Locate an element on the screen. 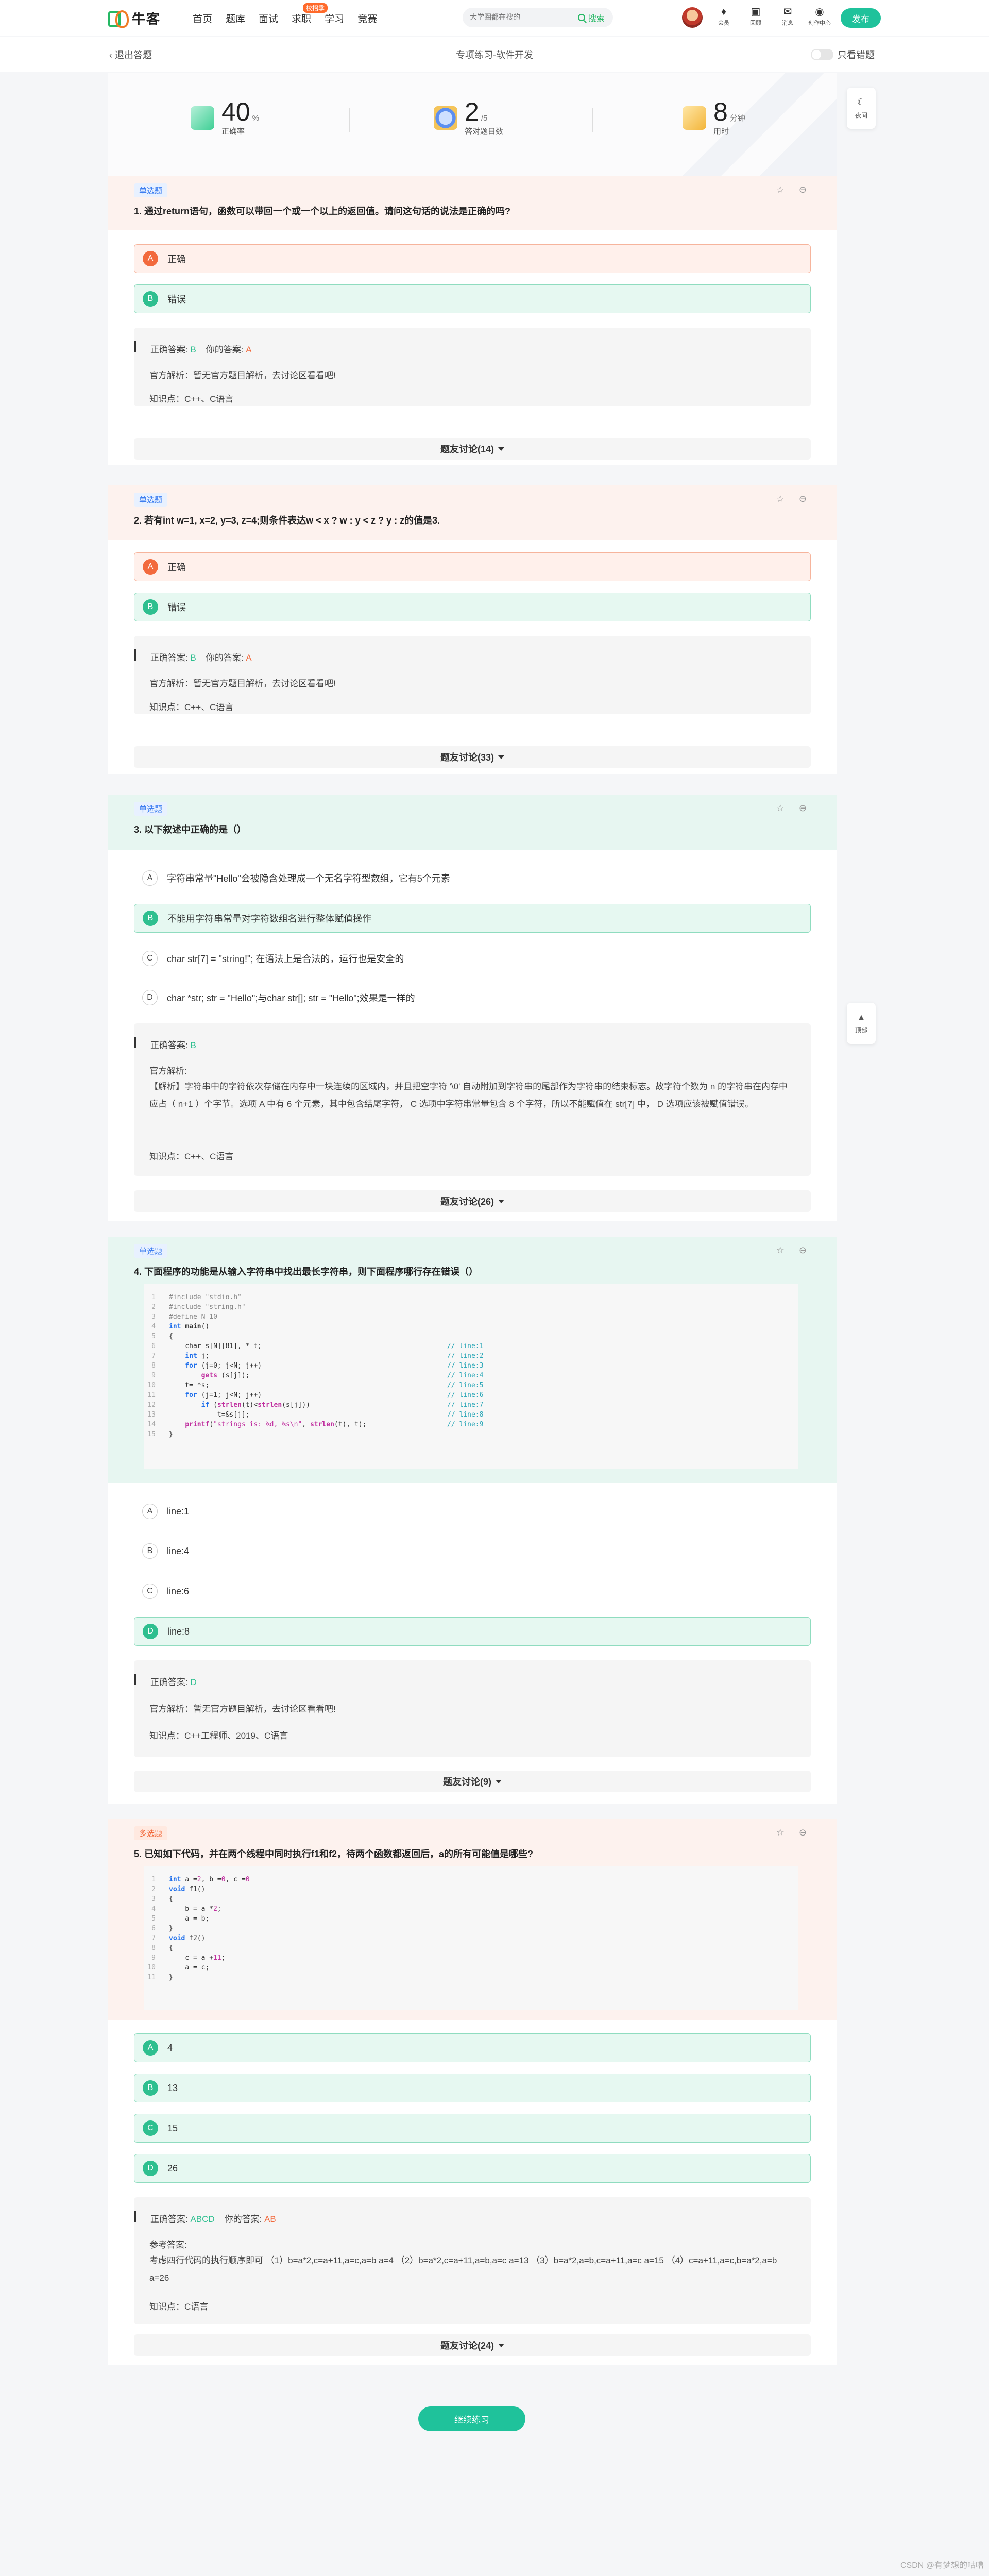 The image size is (989, 2576). option-text: line:8 is located at coordinates (178, 1631).